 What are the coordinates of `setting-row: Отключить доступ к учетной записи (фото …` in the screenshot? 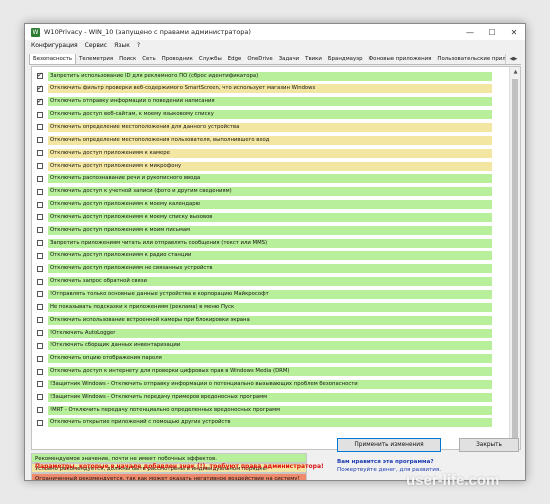 It's located at (271, 192).